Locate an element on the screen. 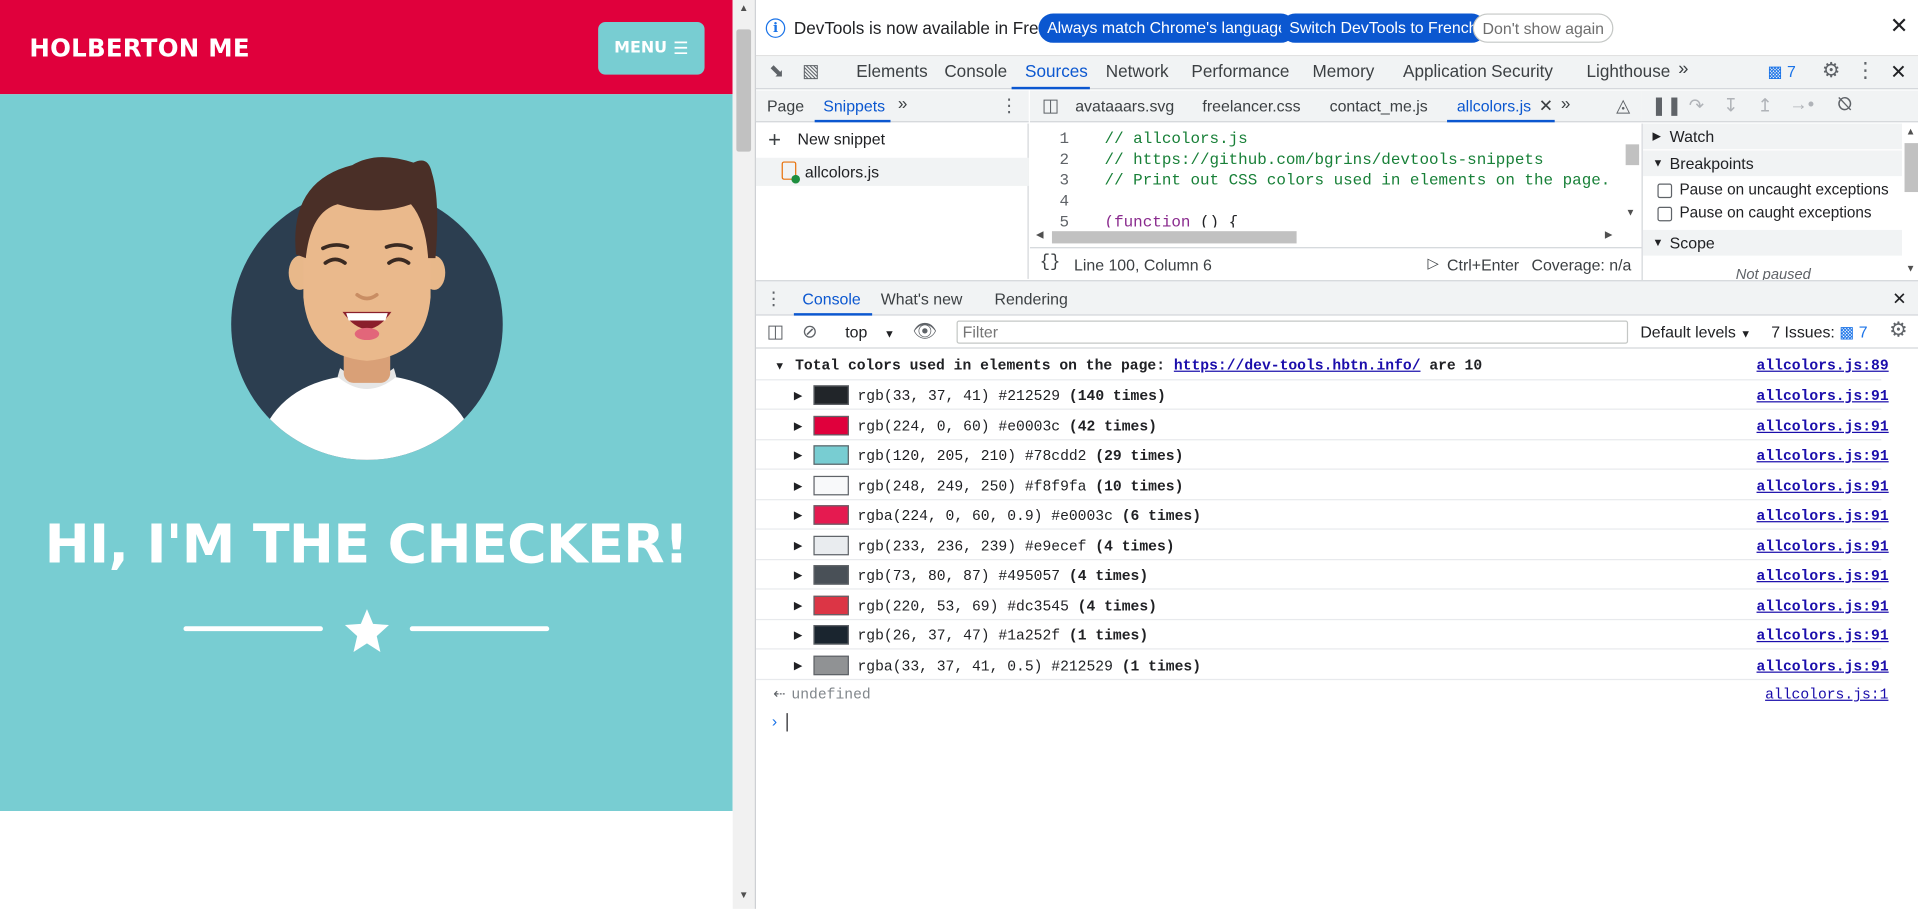 The width and height of the screenshot is (1918, 909). editor-hscrollbar: ◀ ▶ is located at coordinates (1325, 236).